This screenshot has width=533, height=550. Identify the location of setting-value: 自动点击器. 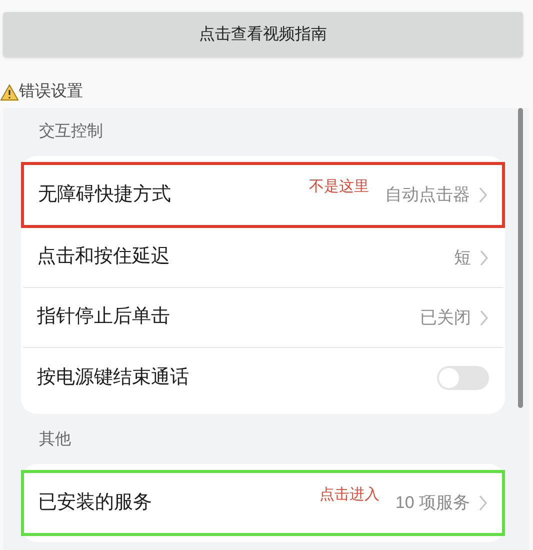
(427, 195).